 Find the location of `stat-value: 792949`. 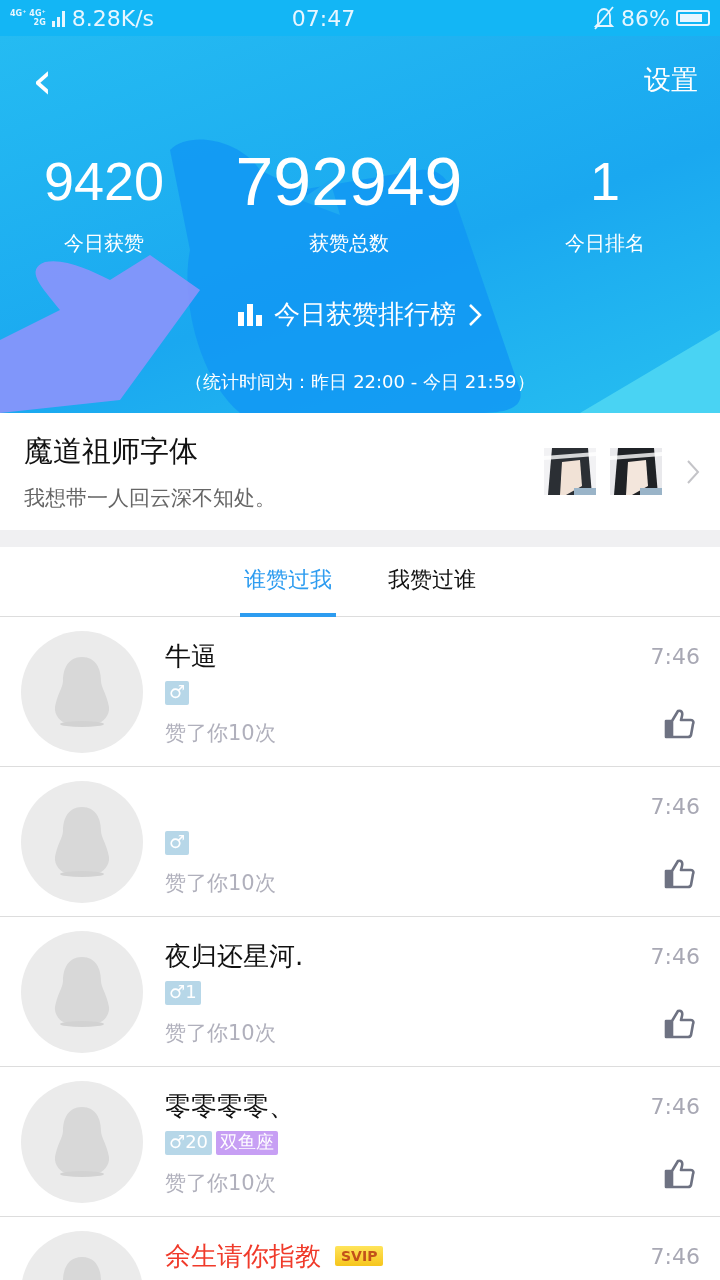

stat-value: 792949 is located at coordinates (349, 181).